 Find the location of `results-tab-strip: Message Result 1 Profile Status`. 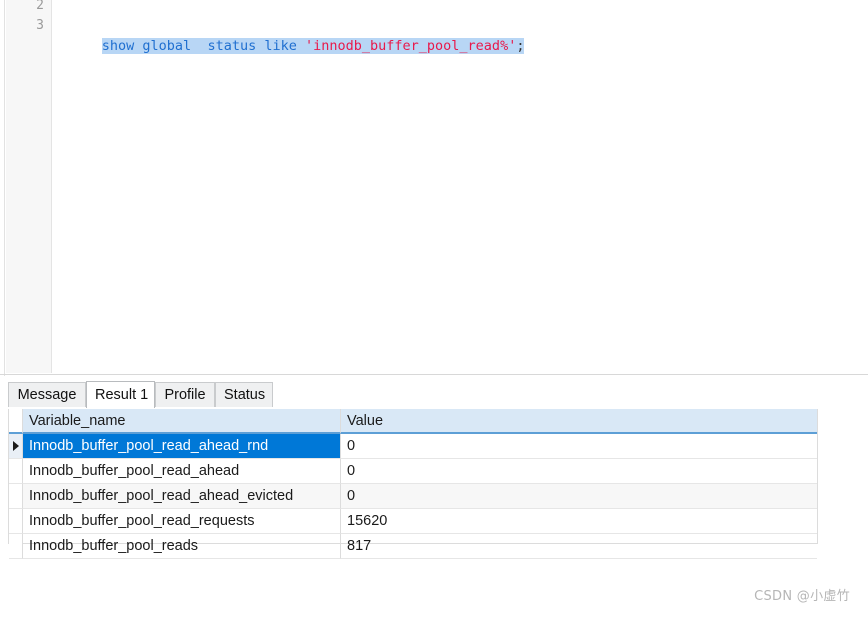

results-tab-strip: Message Result 1 Profile Status is located at coordinates (434, 394).